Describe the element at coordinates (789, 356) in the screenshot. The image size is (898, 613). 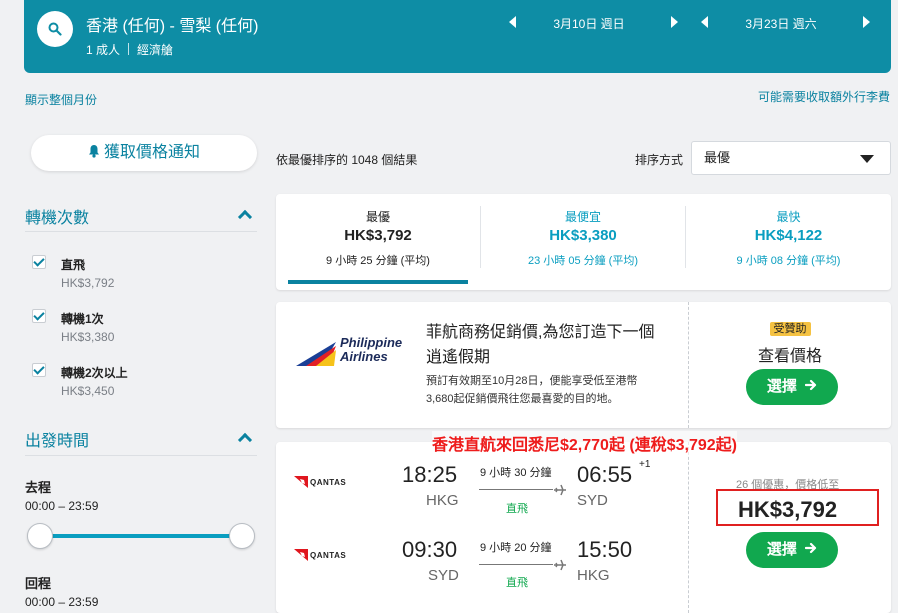
I see `view-price-text: 查看價格` at that location.